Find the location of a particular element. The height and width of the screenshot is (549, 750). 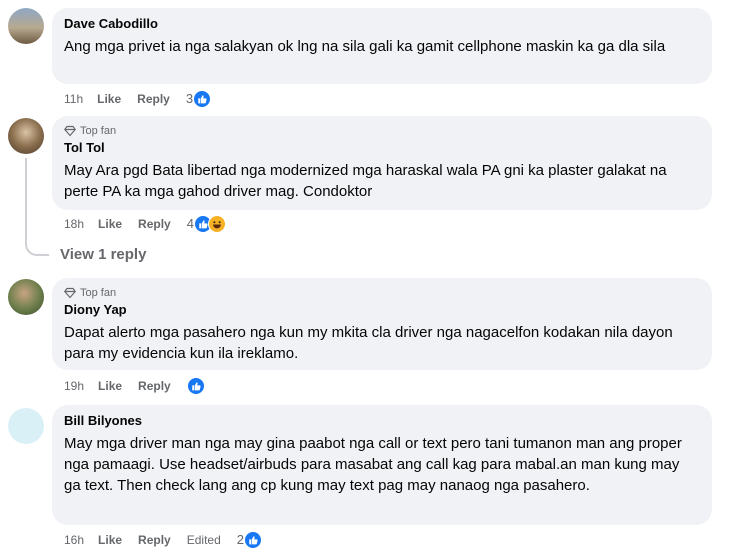

comment-actions: 18h Like Reply 4 is located at coordinates (145, 224).